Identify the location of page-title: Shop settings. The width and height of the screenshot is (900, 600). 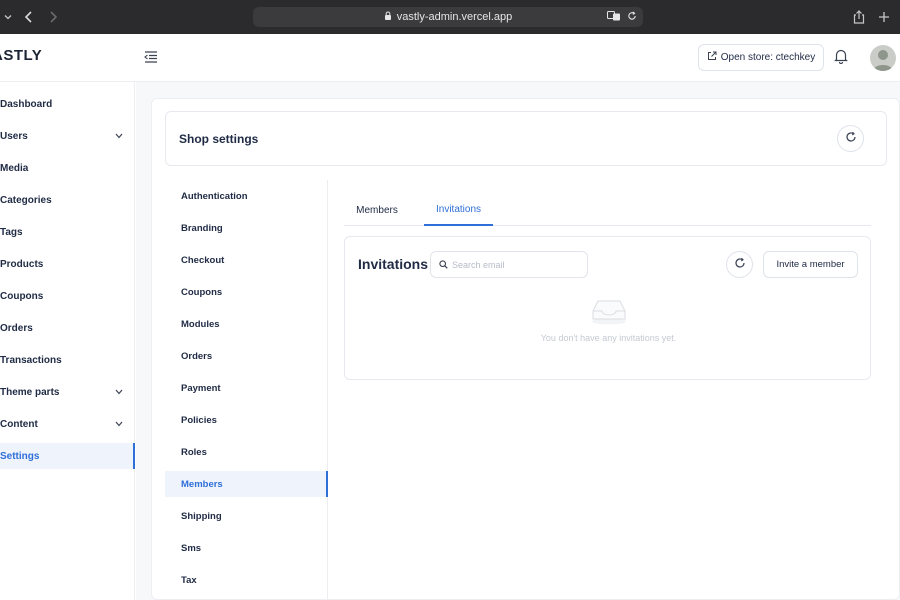
(219, 139).